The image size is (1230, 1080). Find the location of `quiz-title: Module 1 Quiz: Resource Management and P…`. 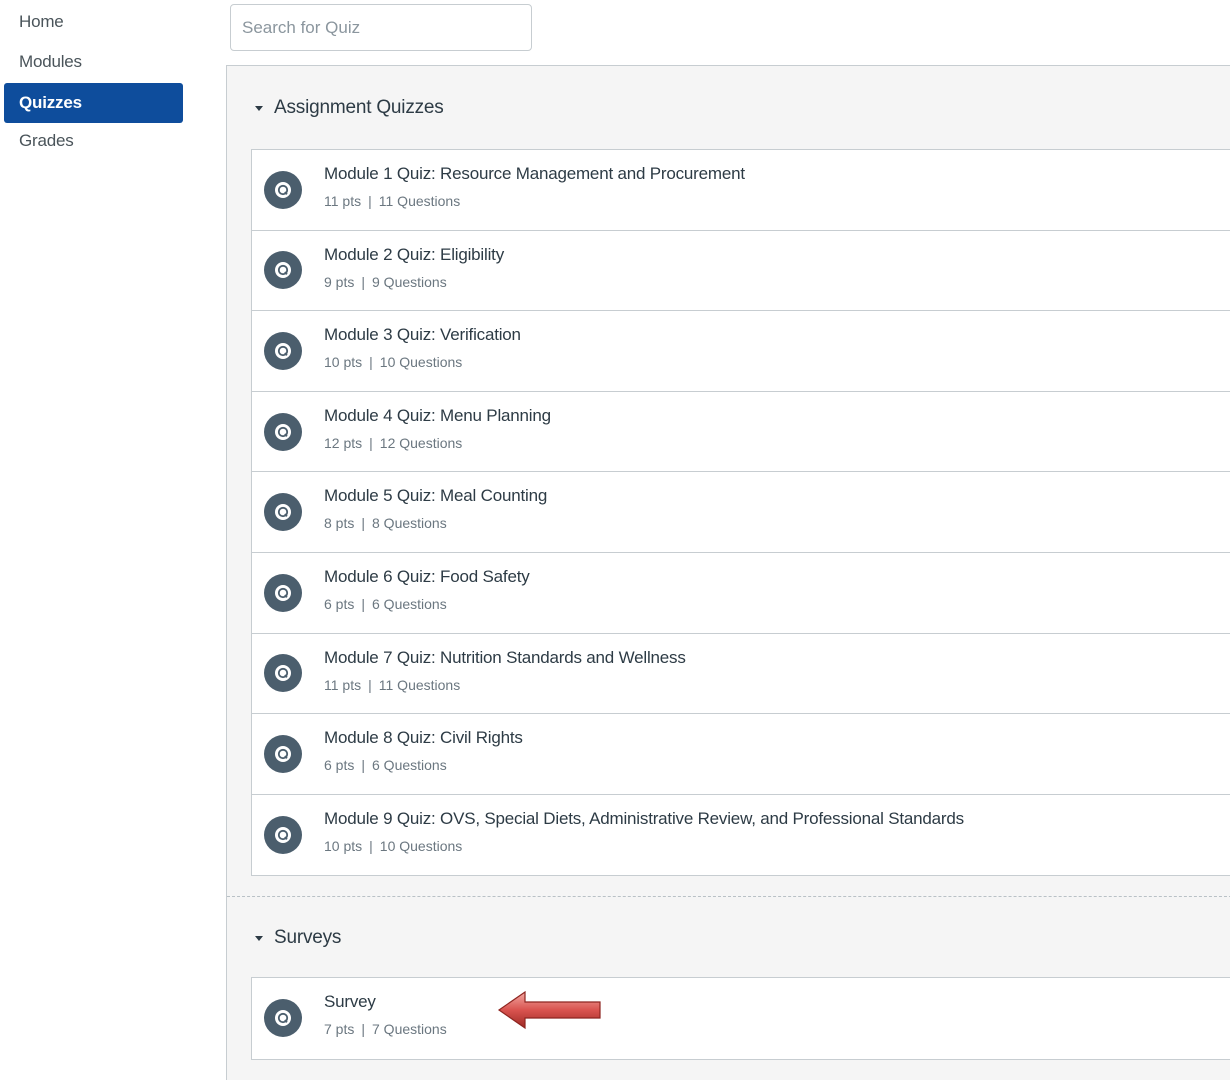

quiz-title: Module 1 Quiz: Resource Management and P… is located at coordinates (534, 174).